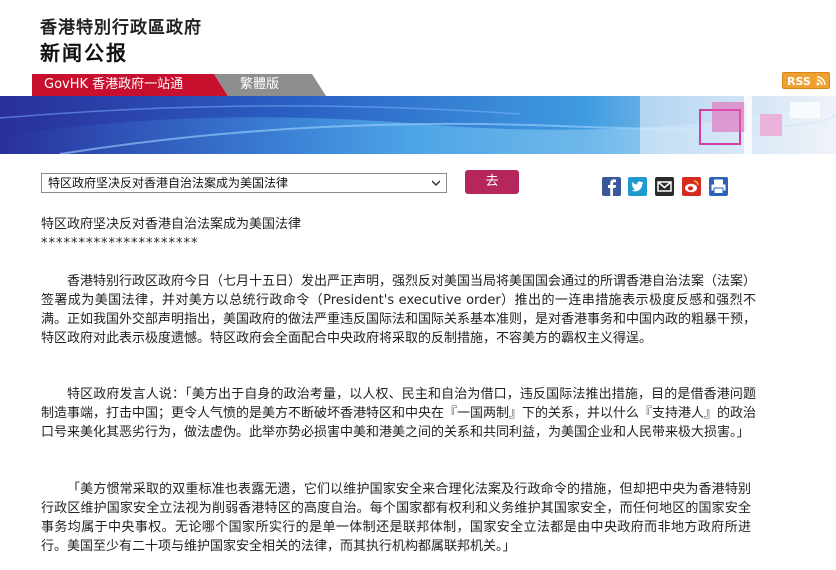  What do you see at coordinates (84, 53) in the screenshot?
I see `section-title: 新闻公报` at bounding box center [84, 53].